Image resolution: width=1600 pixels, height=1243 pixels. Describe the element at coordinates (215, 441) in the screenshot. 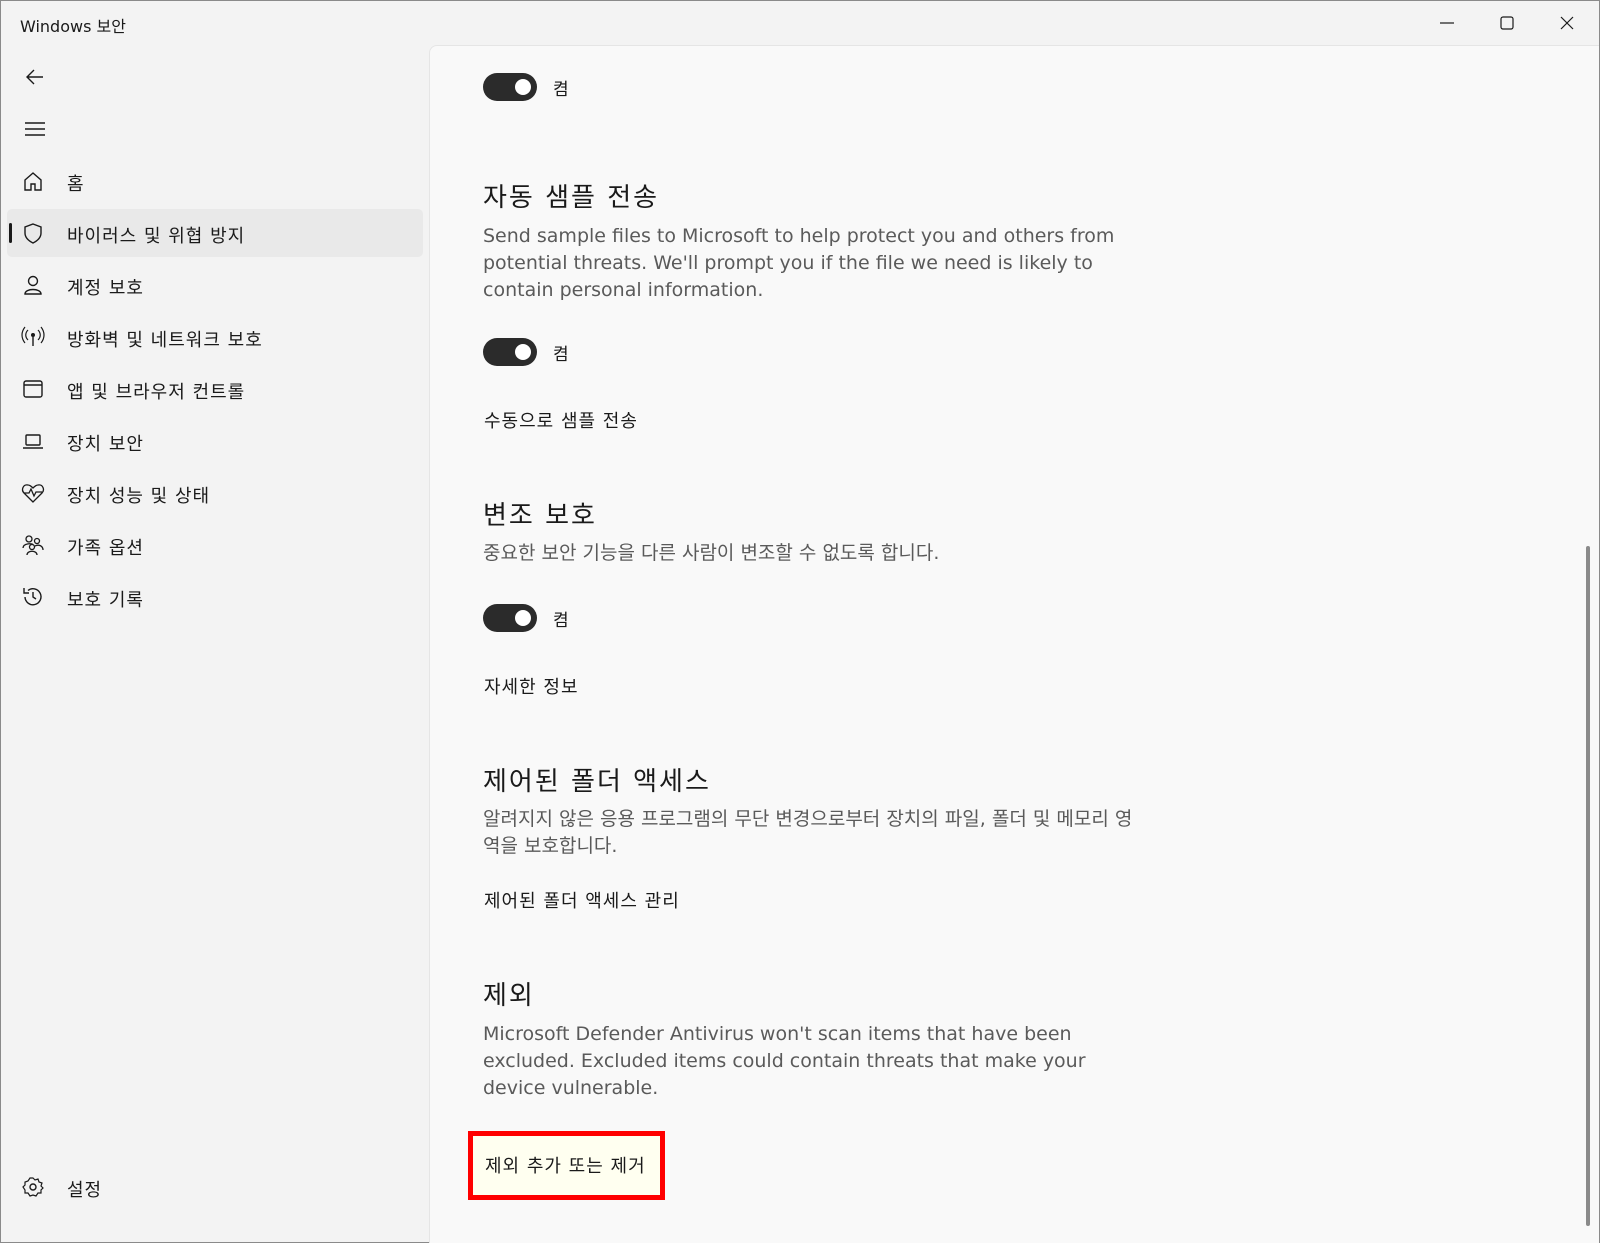

I see `sidebar-item-device-security: 장치 보안` at that location.